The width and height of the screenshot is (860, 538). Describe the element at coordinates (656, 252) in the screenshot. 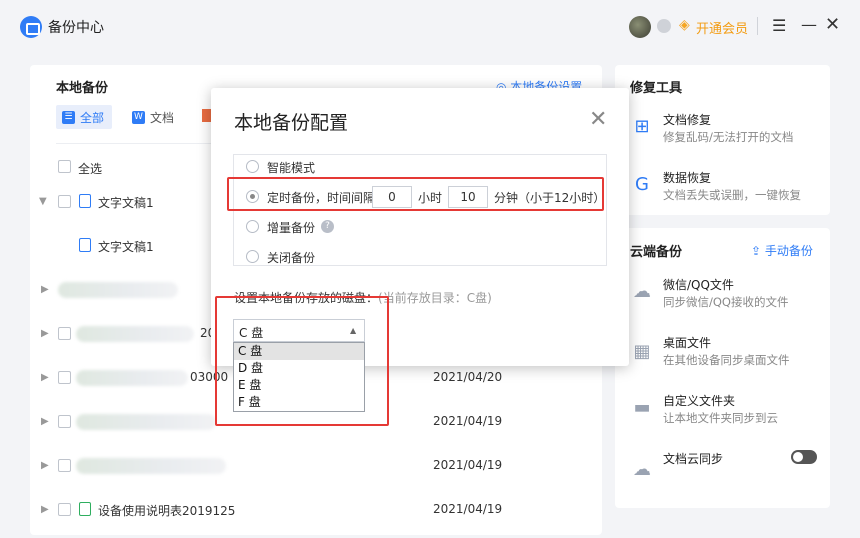

I see `cloud-backup-title: 云端备份` at that location.